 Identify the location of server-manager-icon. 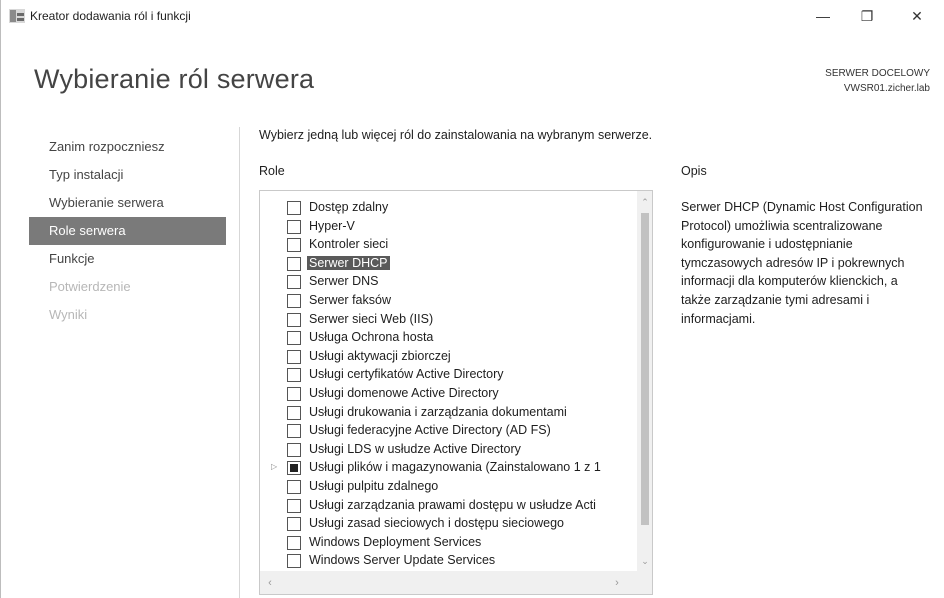
(17, 16).